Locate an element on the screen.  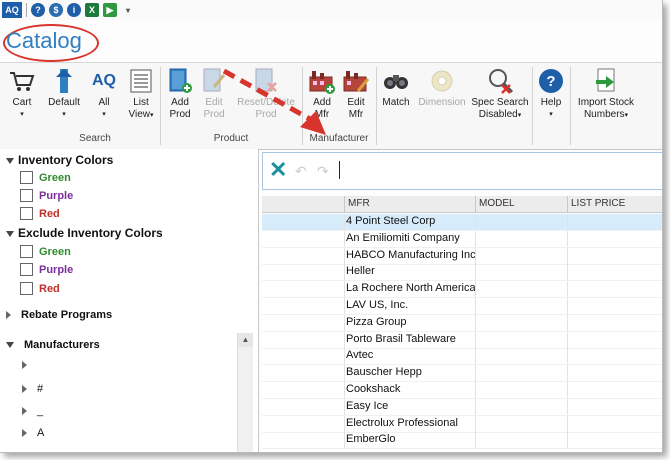
aq-search-icon: AQ is located at coordinates (104, 80).